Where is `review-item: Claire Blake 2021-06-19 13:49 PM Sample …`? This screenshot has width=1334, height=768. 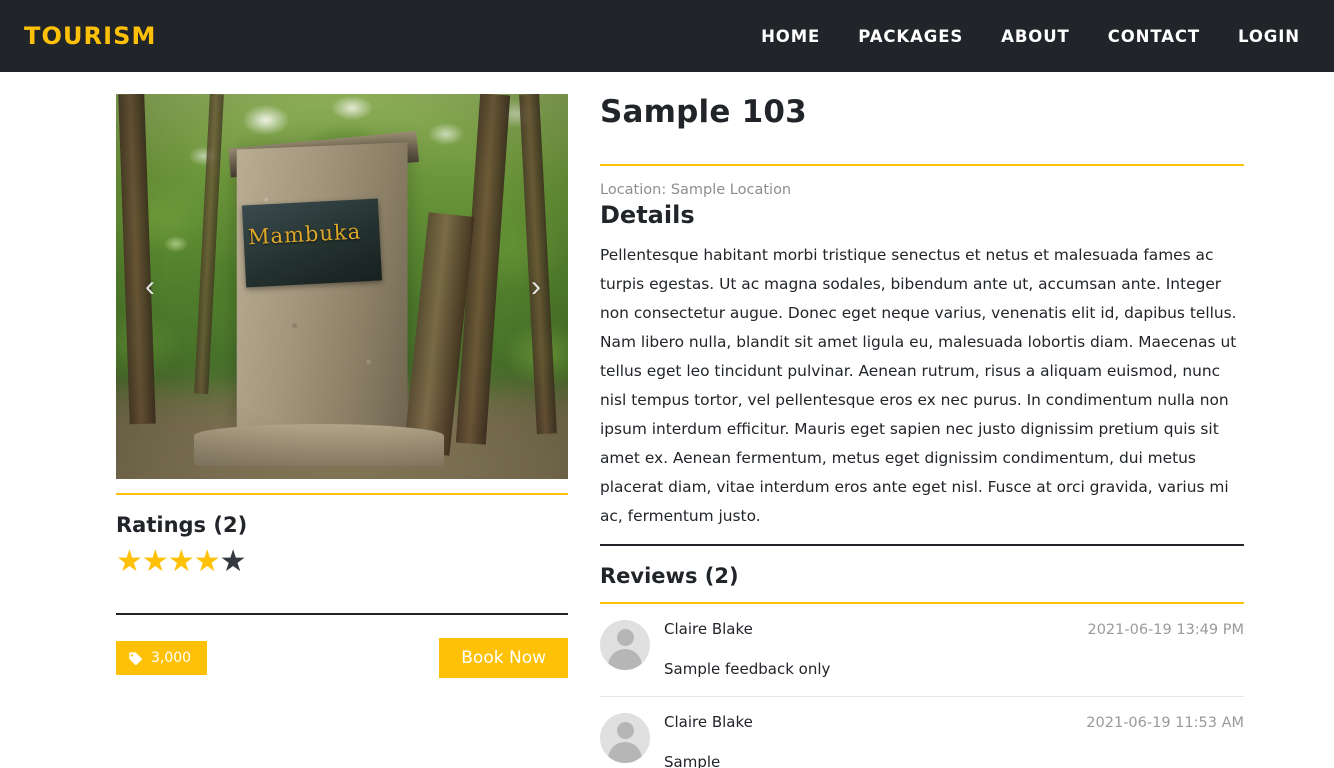 review-item: Claire Blake 2021-06-19 13:49 PM Sample … is located at coordinates (922, 641).